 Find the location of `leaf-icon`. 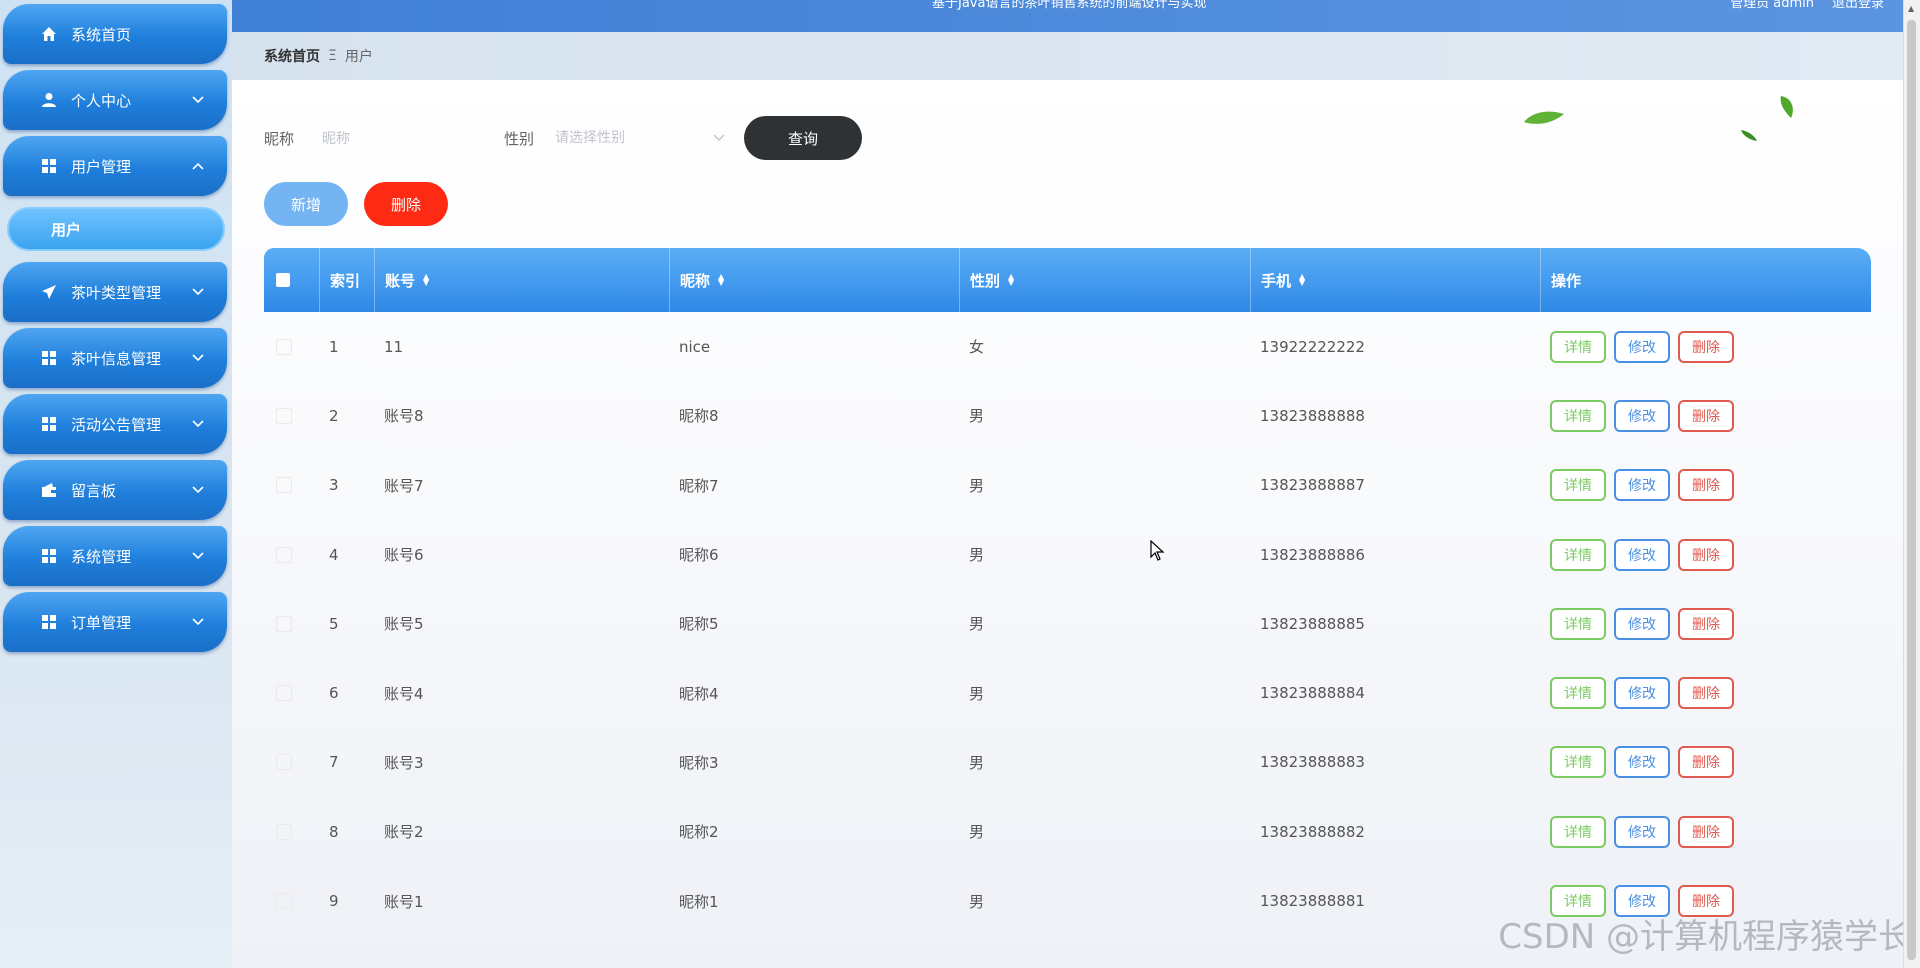

leaf-icon is located at coordinates (1749, 135).